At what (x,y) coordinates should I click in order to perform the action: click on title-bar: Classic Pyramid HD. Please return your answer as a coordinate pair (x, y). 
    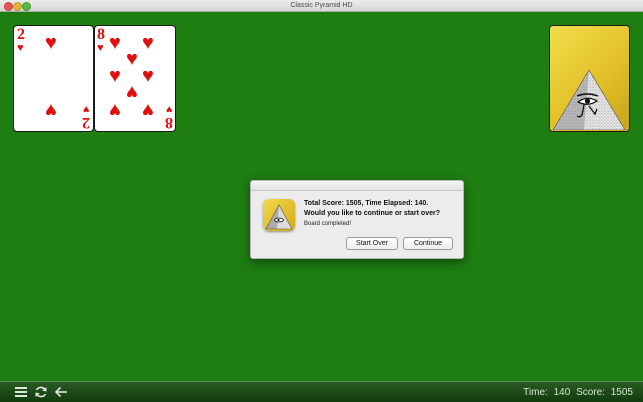
    Looking at the image, I should click on (321, 6).